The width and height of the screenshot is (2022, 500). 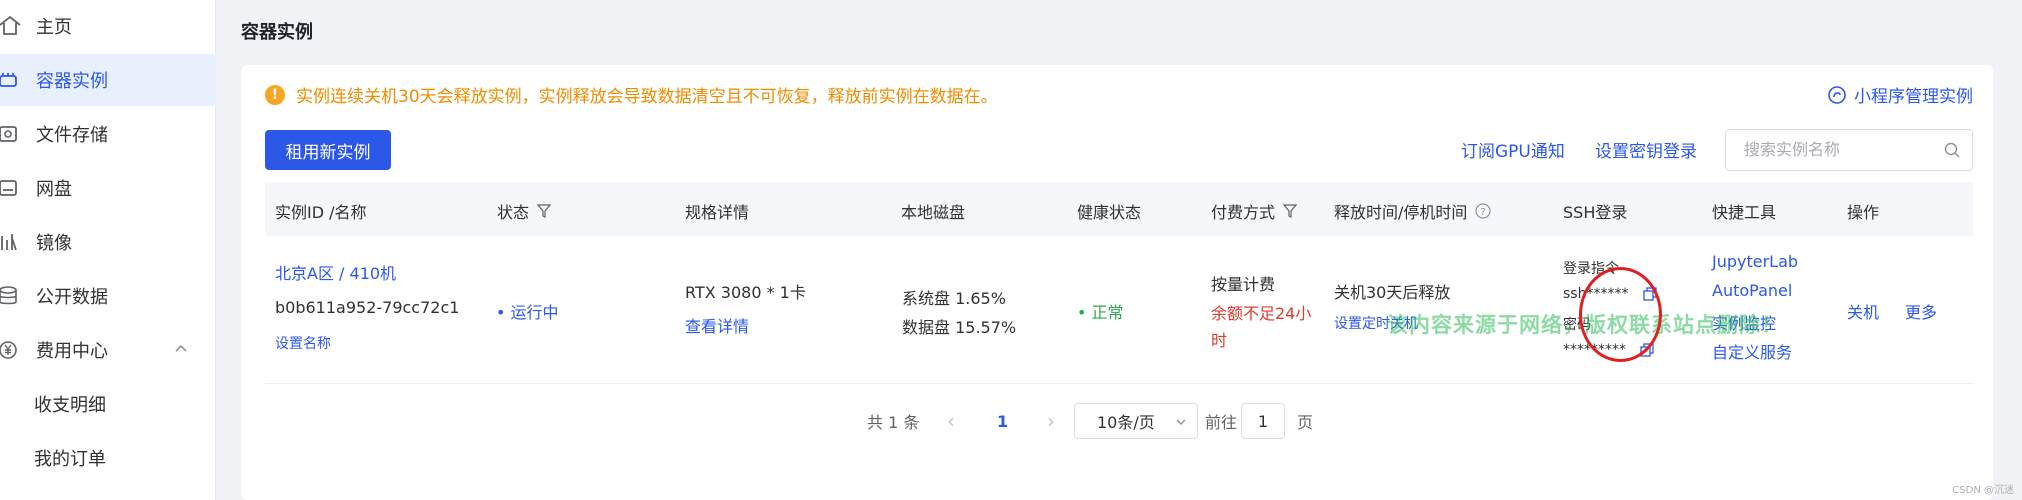 I want to click on sidebar-item-home: 主页, so click(x=108, y=26).